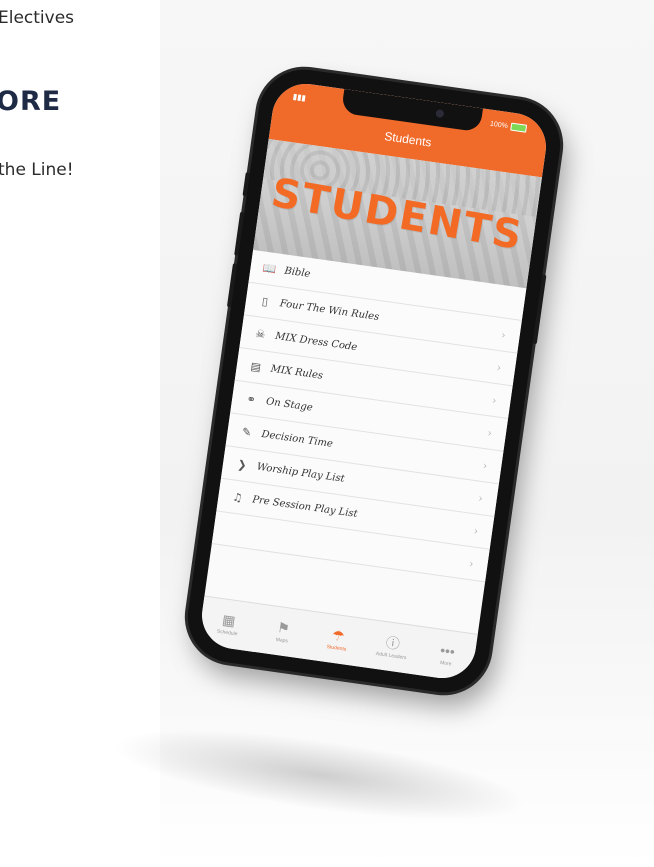  I want to click on book-icon: 📖, so click(269, 268).